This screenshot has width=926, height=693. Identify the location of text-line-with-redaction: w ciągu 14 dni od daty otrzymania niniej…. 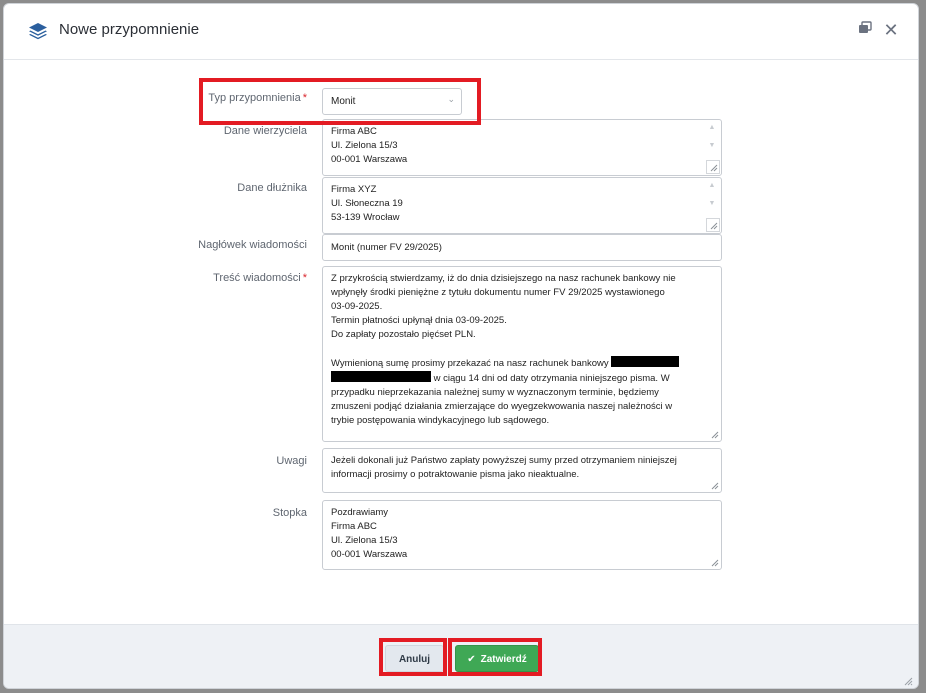
(522, 378).